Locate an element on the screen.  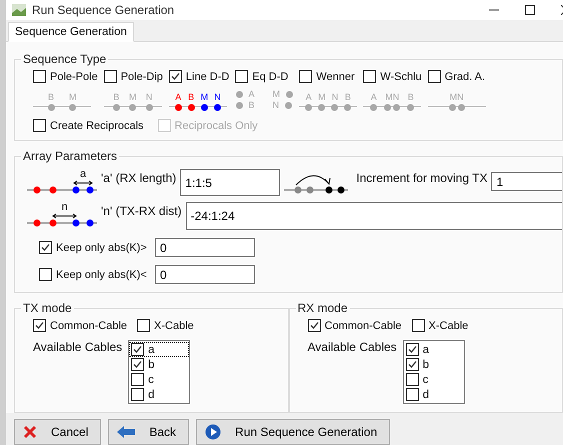
window-title: Run Sequence Generation is located at coordinates (104, 10).